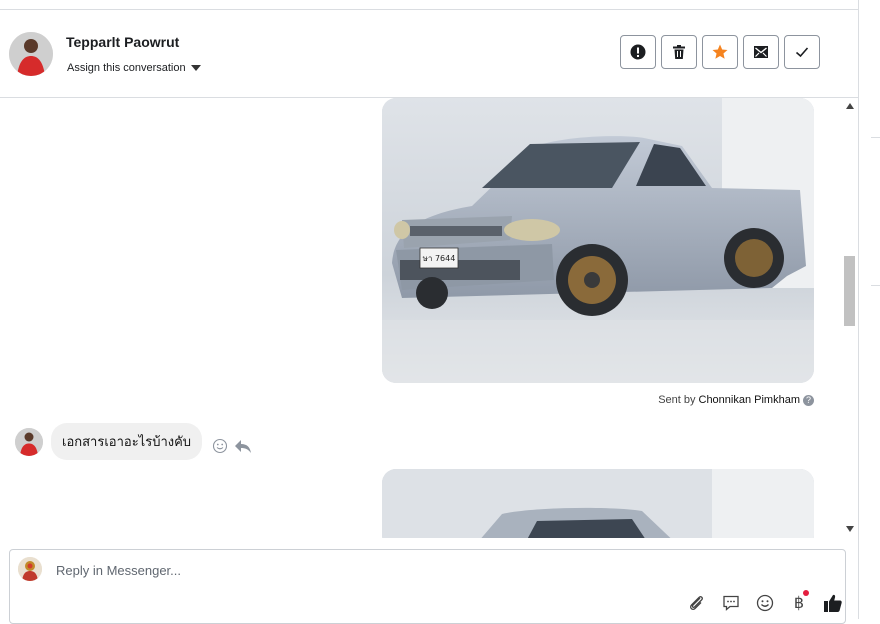  I want to click on contact-avatar, so click(31, 54).